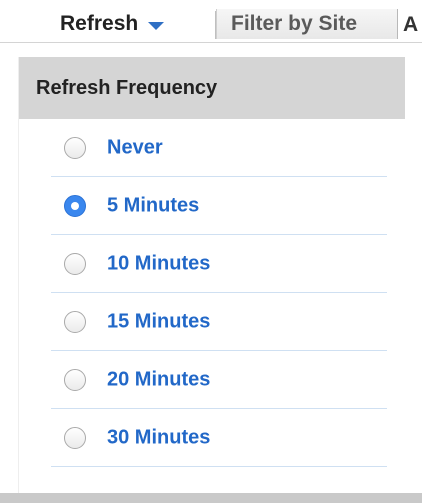 The image size is (422, 503). I want to click on filter-by-site-tab: Filter by Site, so click(307, 24).